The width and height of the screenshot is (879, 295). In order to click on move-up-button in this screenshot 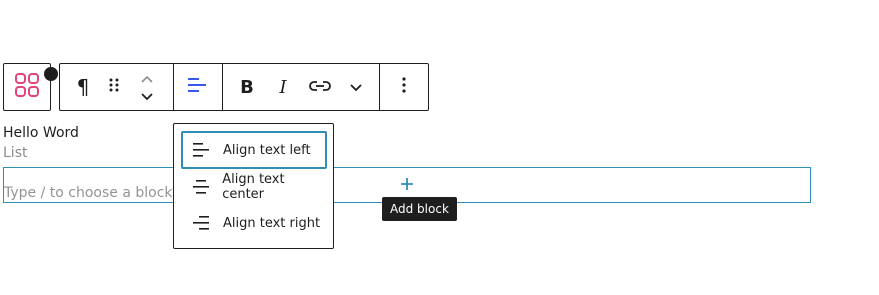, I will do `click(147, 78)`.